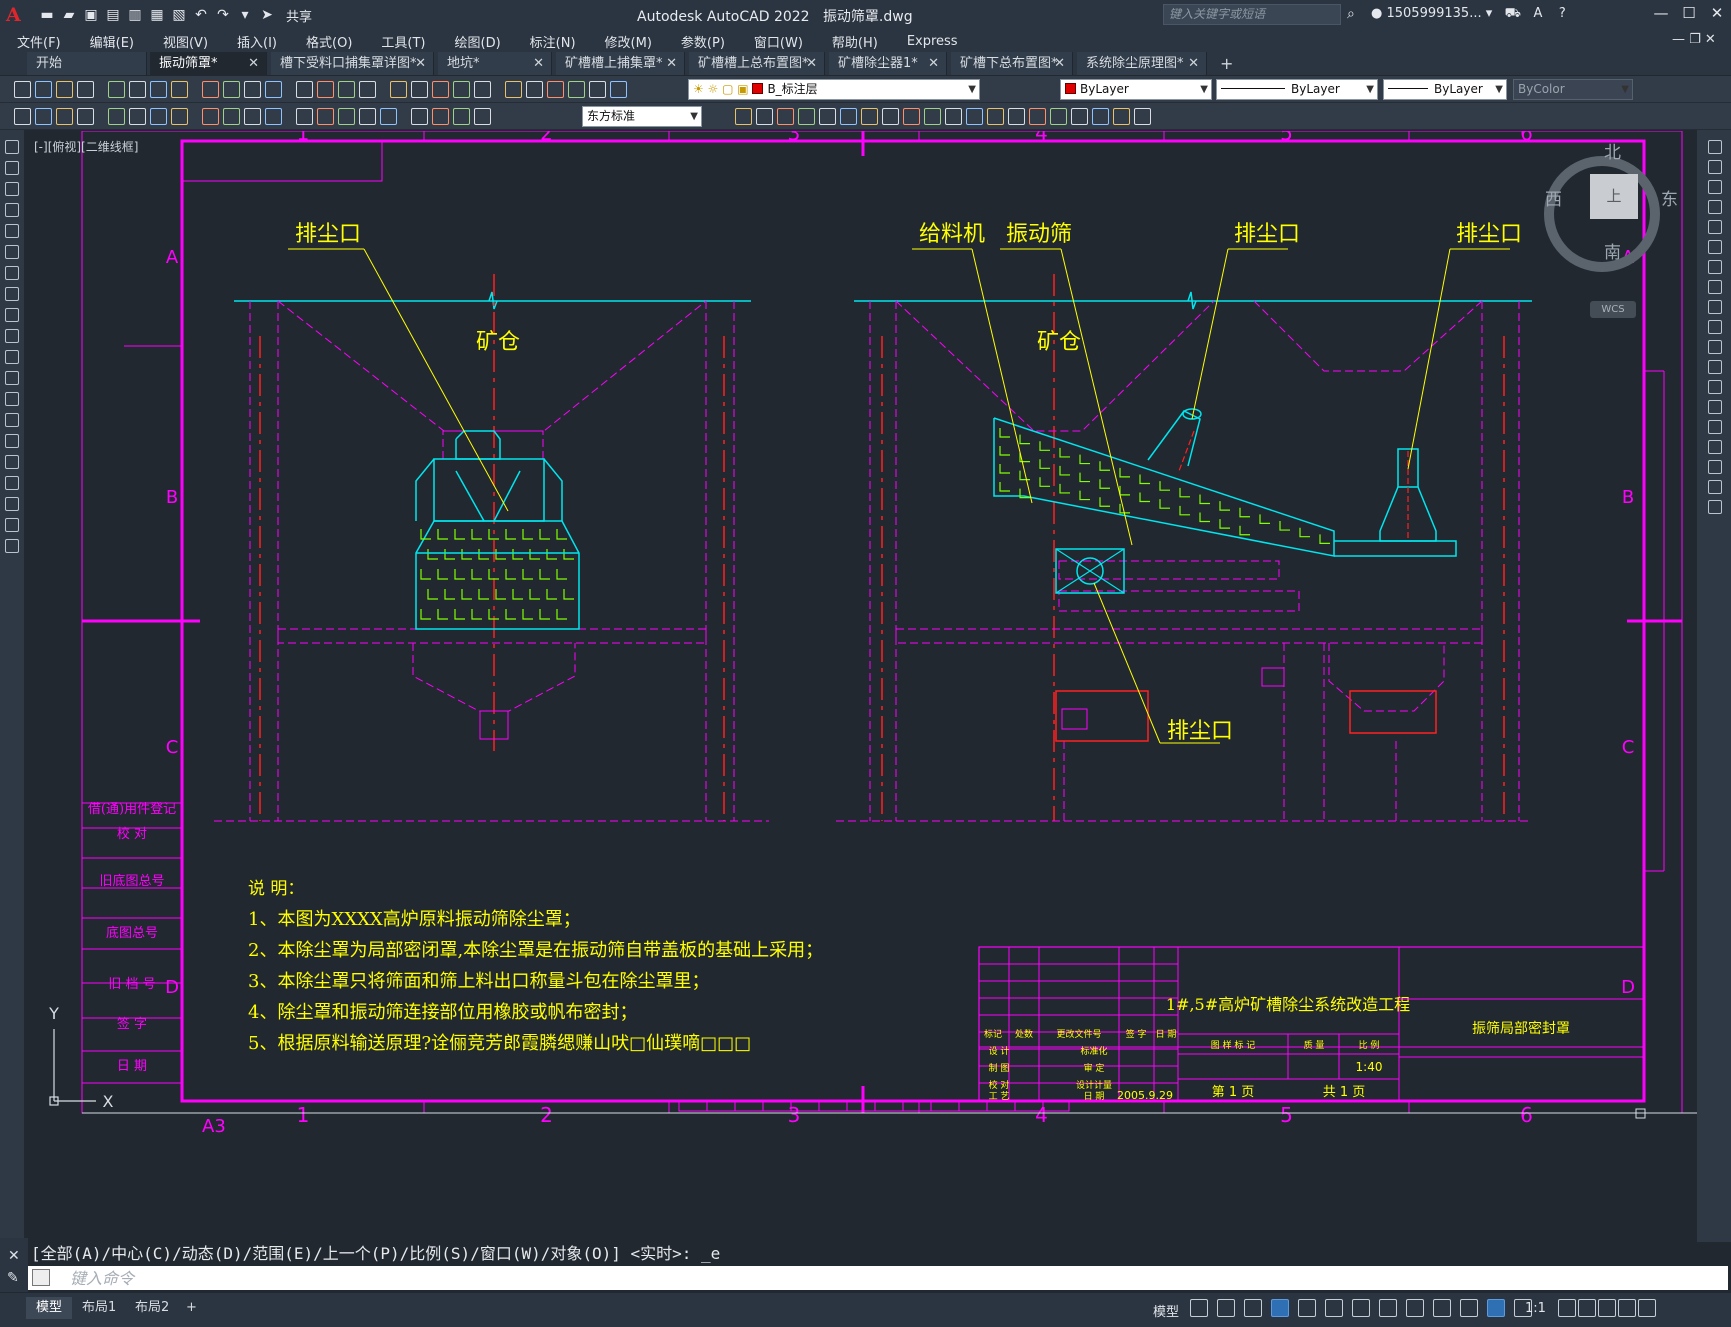 The height and width of the screenshot is (1327, 1731). I want to click on autodesk-app-icon: A, so click(1537, 13).